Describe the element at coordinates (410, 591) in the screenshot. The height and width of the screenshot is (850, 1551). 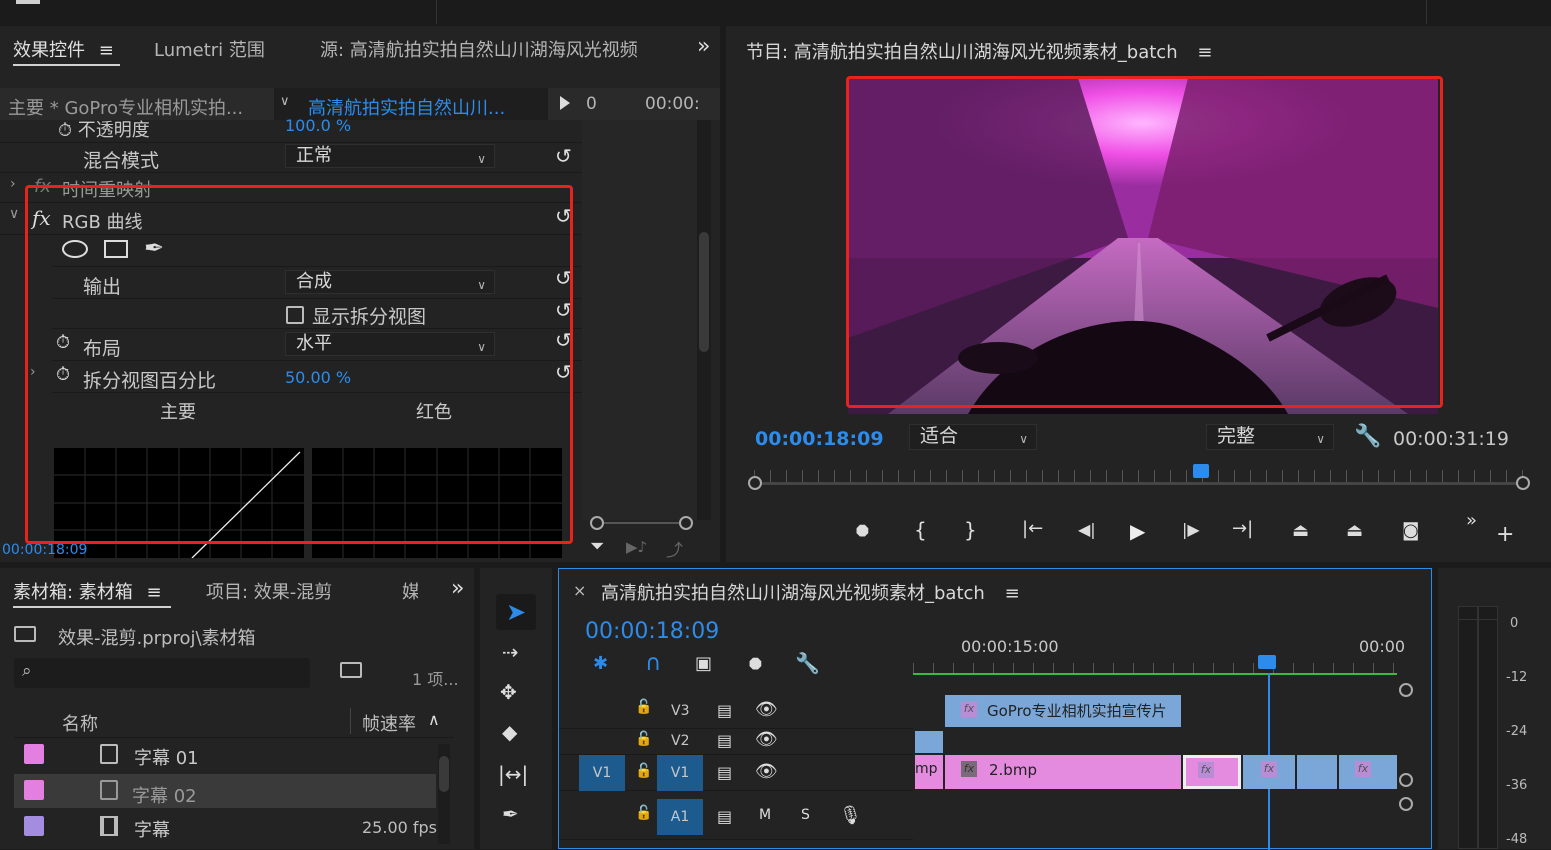
I see `tab-media: 媒` at that location.